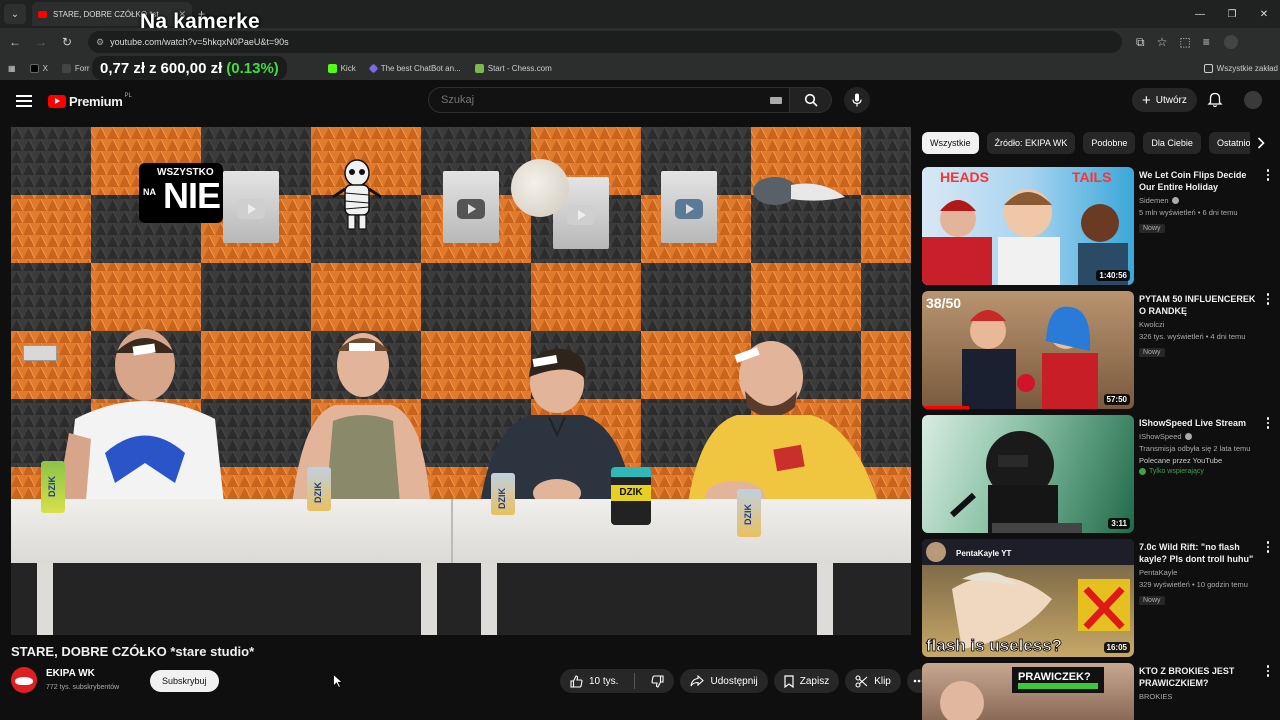 This screenshot has height=720, width=1280. I want to click on thumbnail-art: HEADS TAILS, so click(1025, 227).